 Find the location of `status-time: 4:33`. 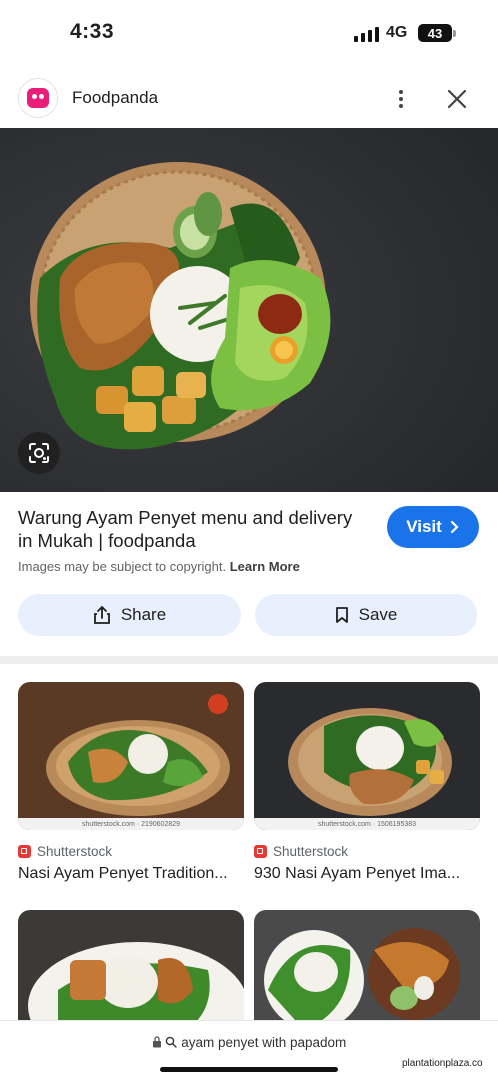

status-time: 4:33 is located at coordinates (92, 31).